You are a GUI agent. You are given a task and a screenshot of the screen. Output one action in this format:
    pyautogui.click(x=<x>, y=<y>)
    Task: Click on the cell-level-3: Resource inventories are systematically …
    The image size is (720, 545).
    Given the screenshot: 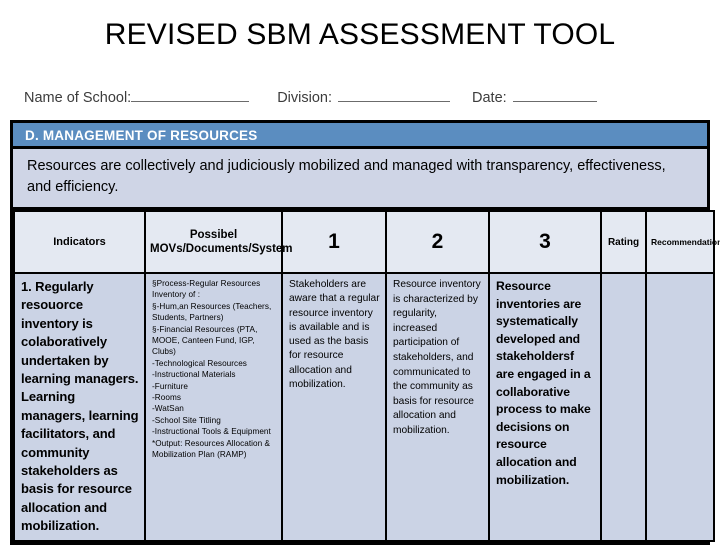 What is the action you would take?
    pyautogui.click(x=545, y=407)
    